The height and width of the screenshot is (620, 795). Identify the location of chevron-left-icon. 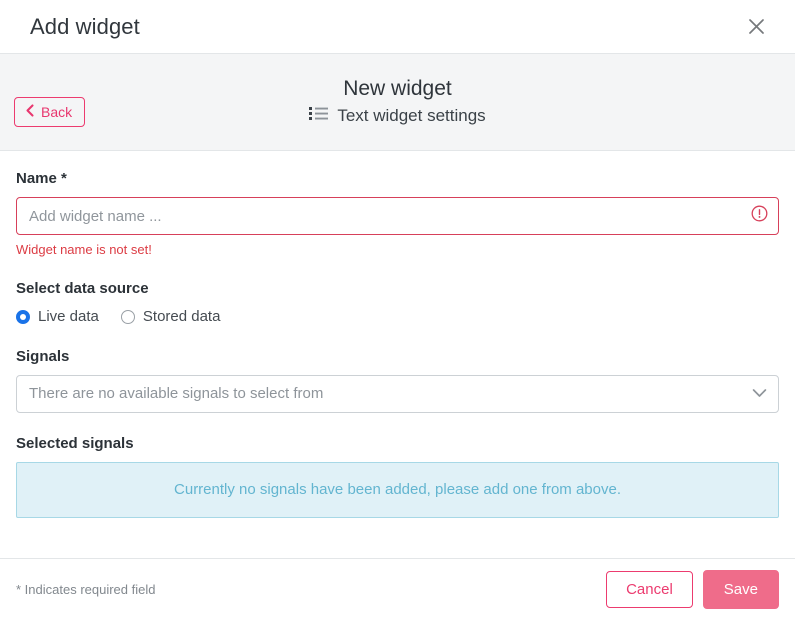
(30, 112).